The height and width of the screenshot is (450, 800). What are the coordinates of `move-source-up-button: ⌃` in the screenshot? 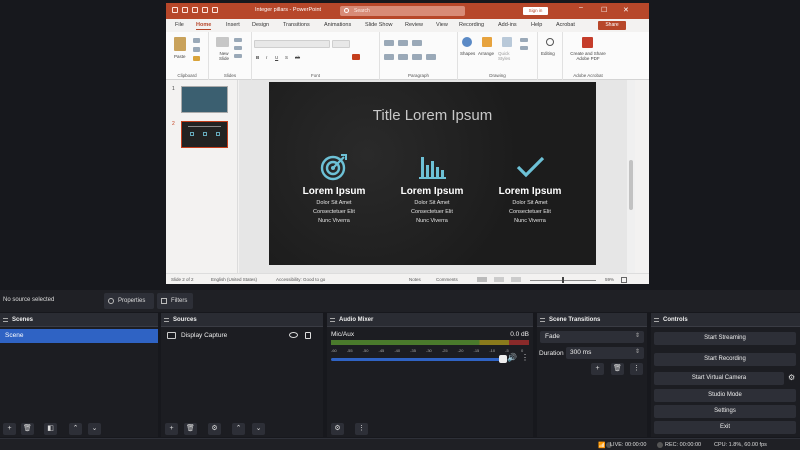 It's located at (238, 429).